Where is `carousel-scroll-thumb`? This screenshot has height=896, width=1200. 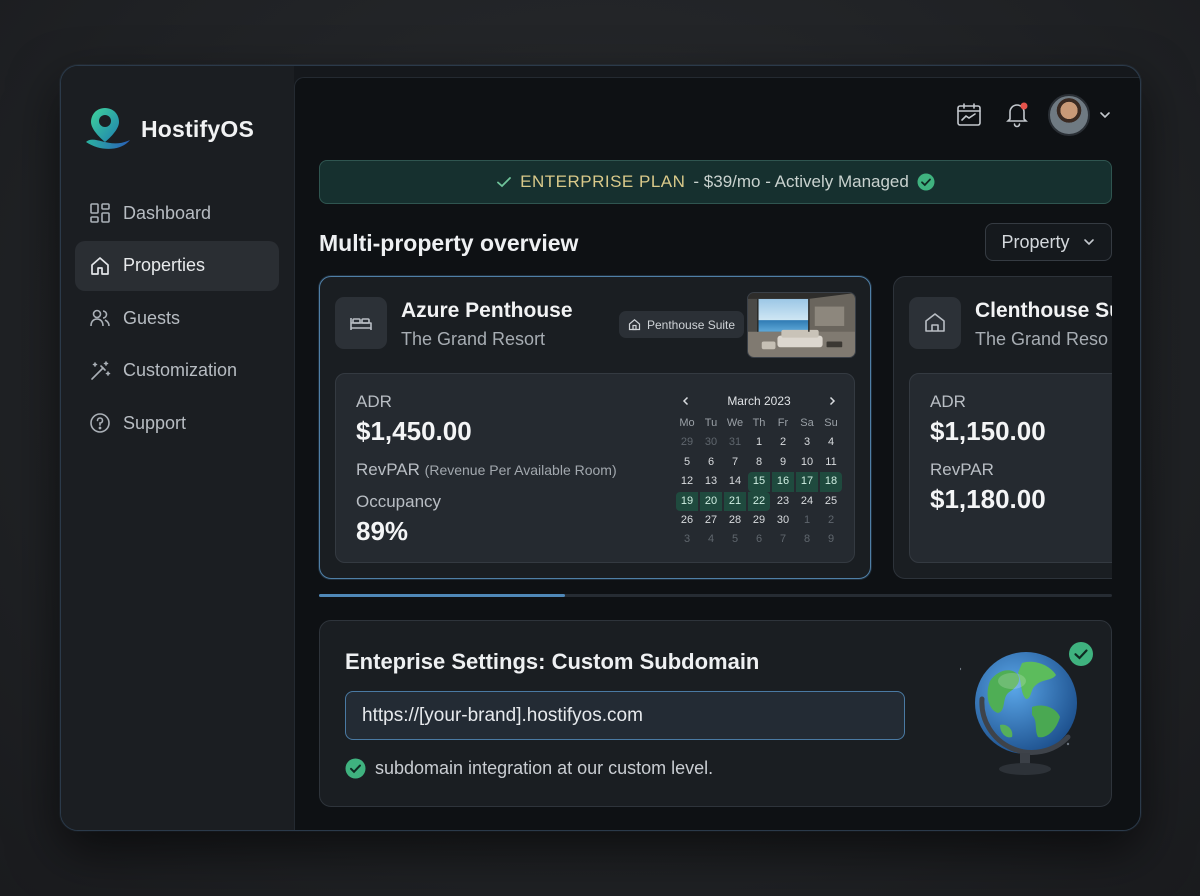
carousel-scroll-thumb is located at coordinates (442, 595).